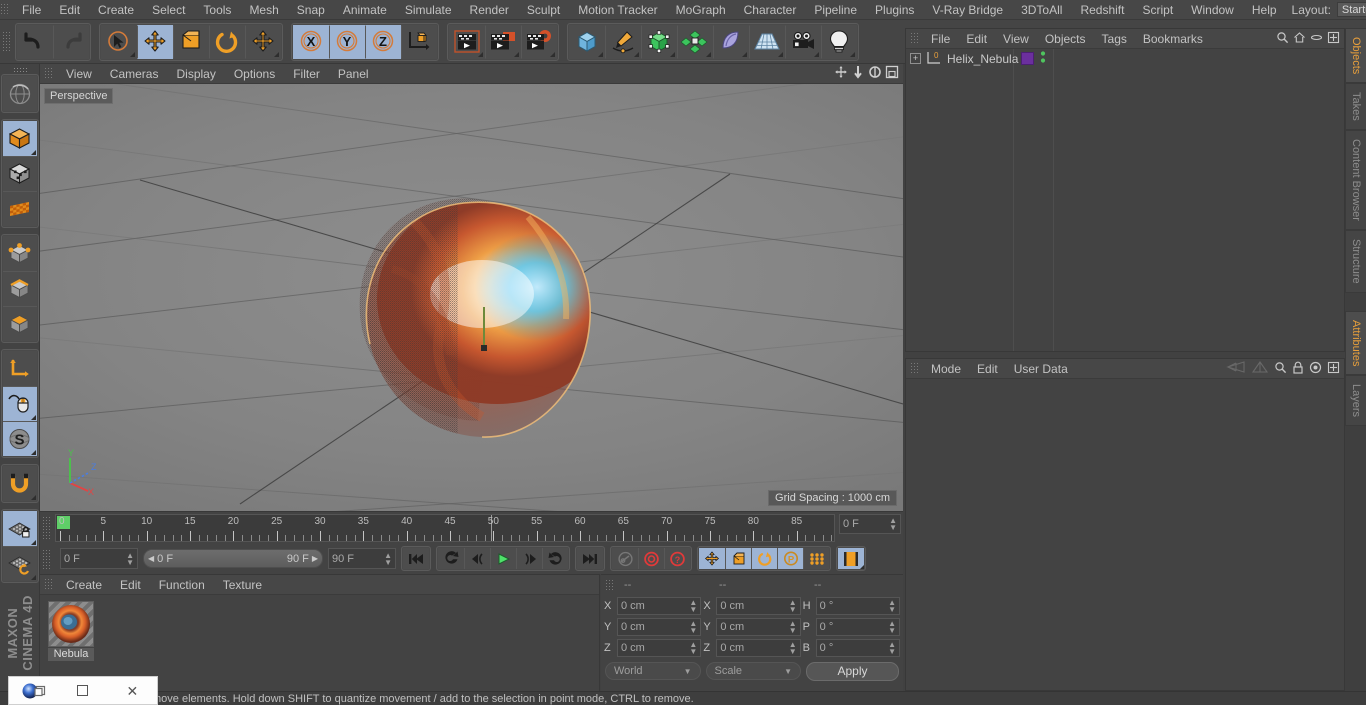  I want to click on menu-item-window: Window, so click(1212, 10).